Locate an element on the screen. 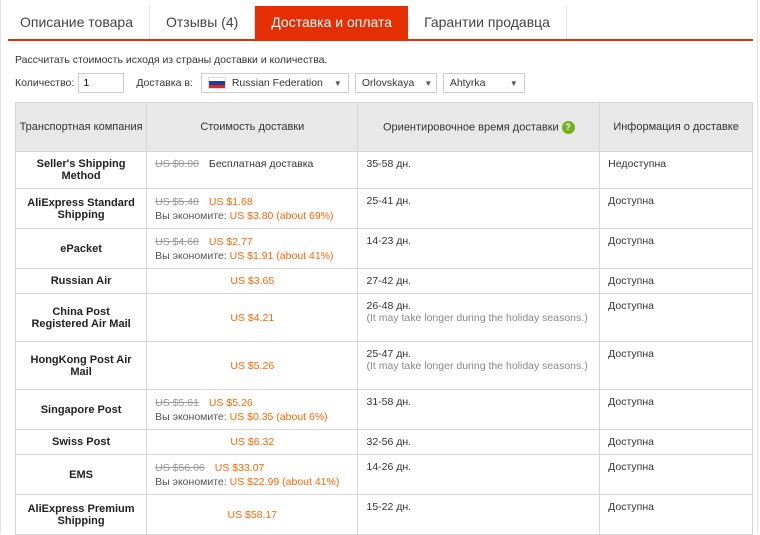  region-select: Orlovskaya ▼ is located at coordinates (395, 83).